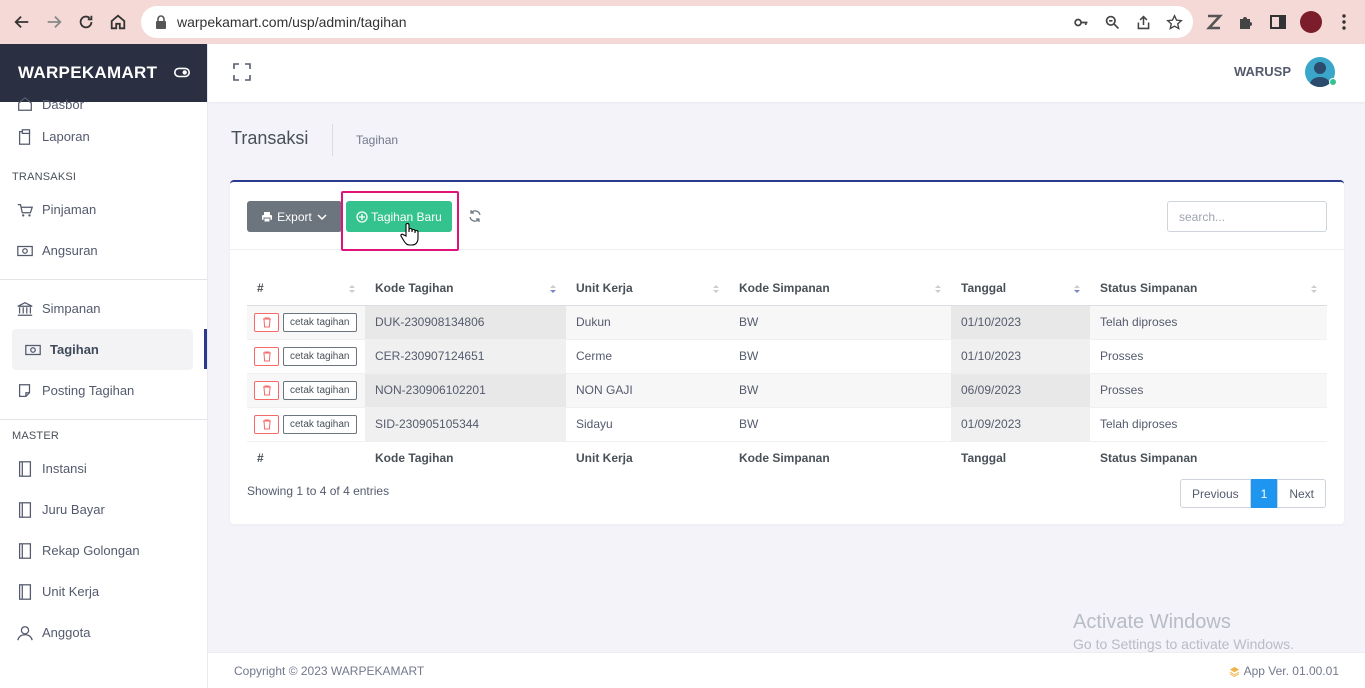 The image size is (1365, 688). Describe the element at coordinates (25, 210) in the screenshot. I see `cart-icon` at that location.